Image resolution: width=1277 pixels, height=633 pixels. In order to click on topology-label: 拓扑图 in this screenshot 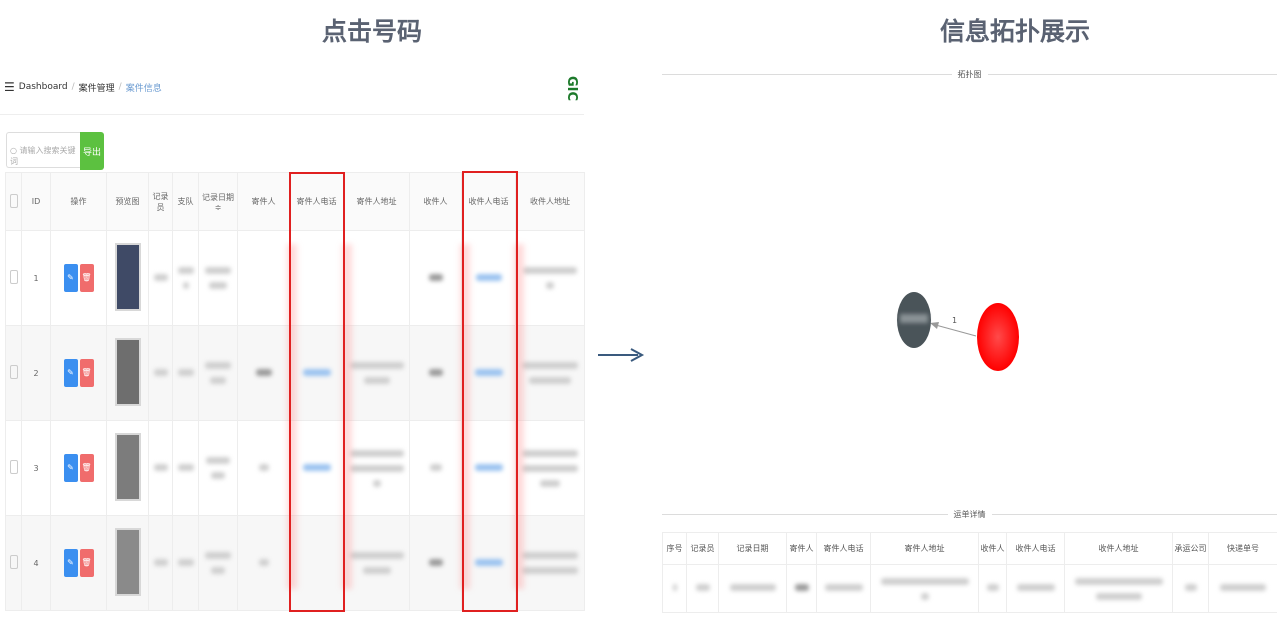, I will do `click(969, 74)`.